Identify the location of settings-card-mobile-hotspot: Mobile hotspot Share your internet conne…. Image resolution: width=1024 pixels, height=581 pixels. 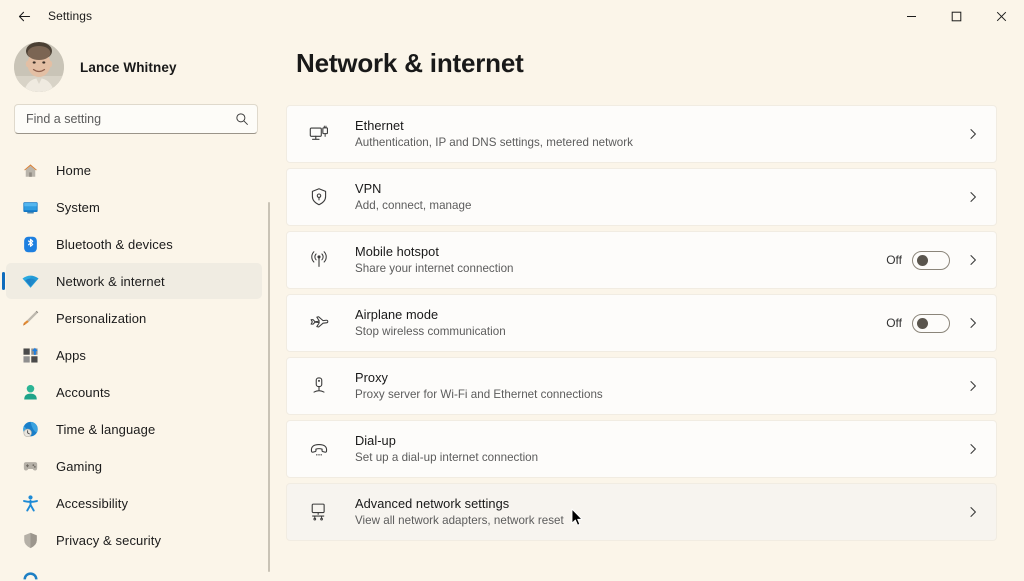
(641, 260).